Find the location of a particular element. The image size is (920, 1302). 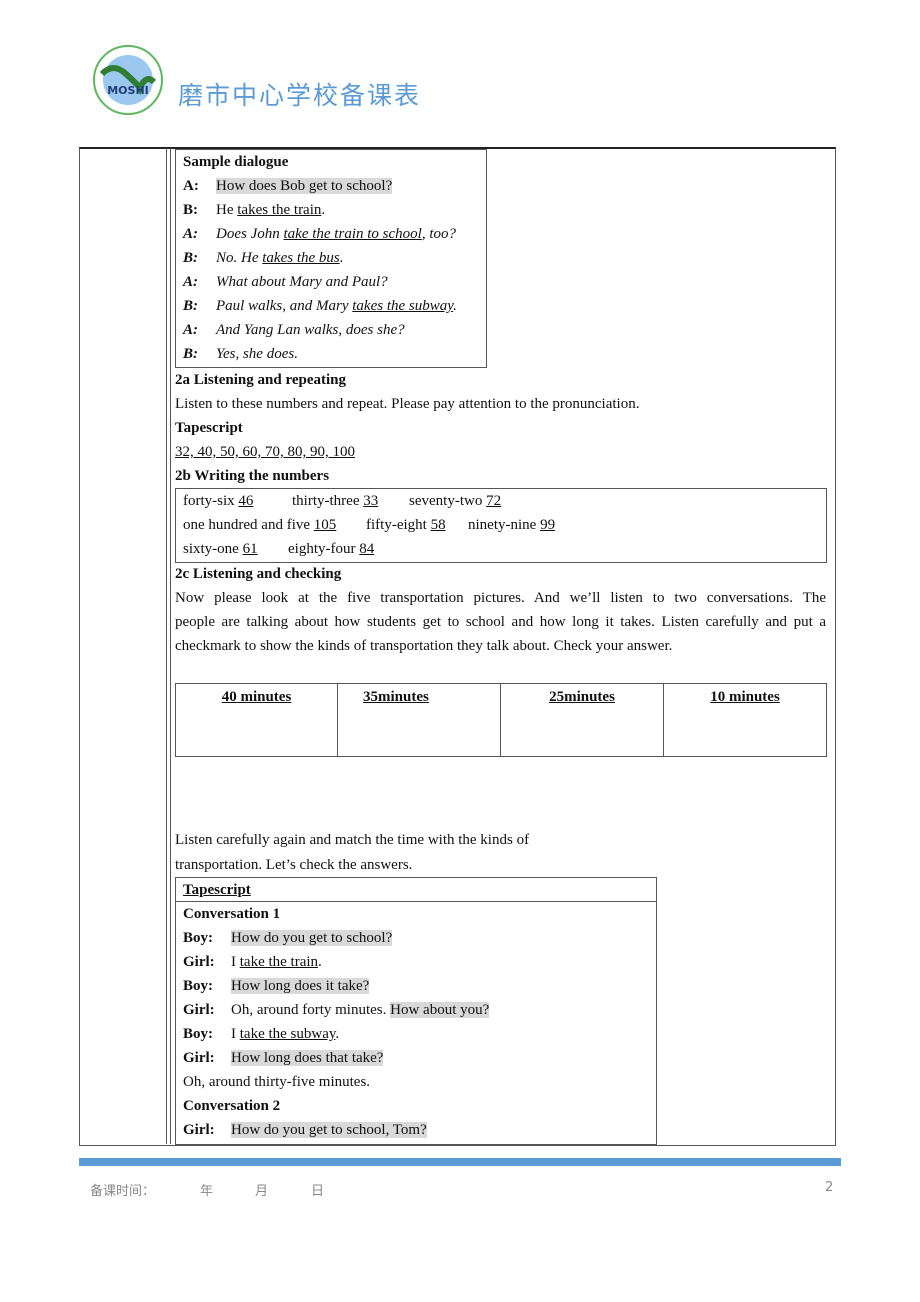

text: seventy-two is located at coordinates (448, 501).